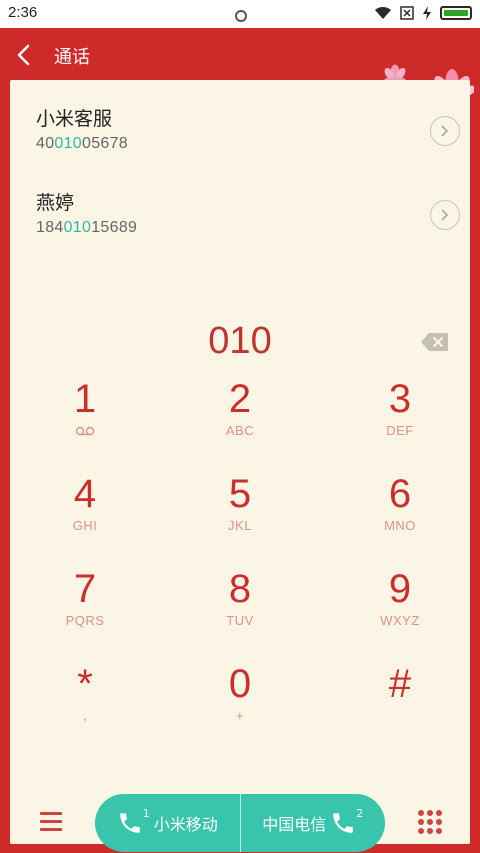 The width and height of the screenshot is (480, 853). Describe the element at coordinates (400, 610) in the screenshot. I see `key-9: 9 WXYZ` at that location.